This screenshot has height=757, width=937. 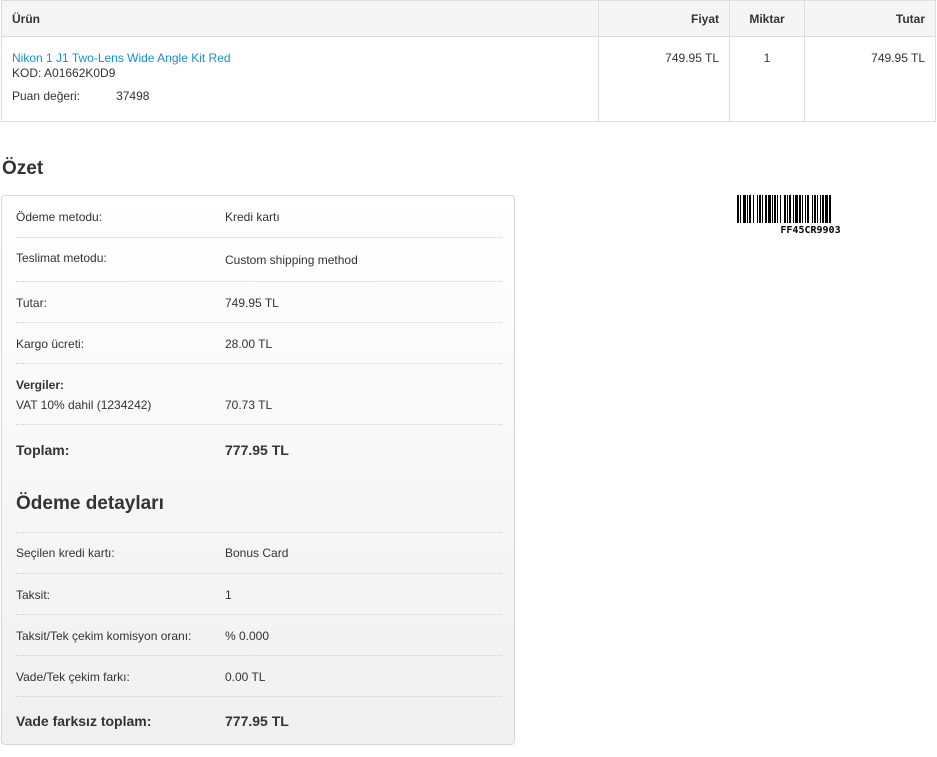 What do you see at coordinates (249, 344) in the screenshot?
I see `shipping-cost-value: 28.00 TL` at bounding box center [249, 344].